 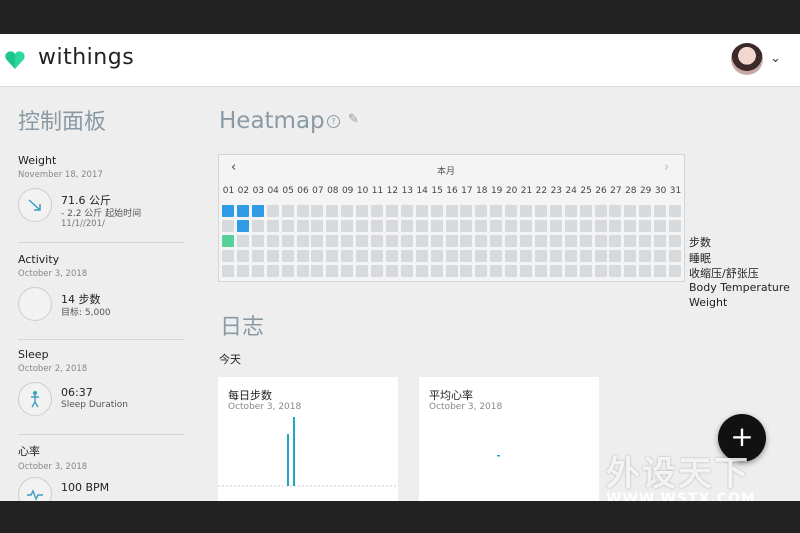 What do you see at coordinates (101, 296) in the screenshot?
I see `activity-section: Activity October 3, 2018 14 步数 目标: 5,000` at bounding box center [101, 296].